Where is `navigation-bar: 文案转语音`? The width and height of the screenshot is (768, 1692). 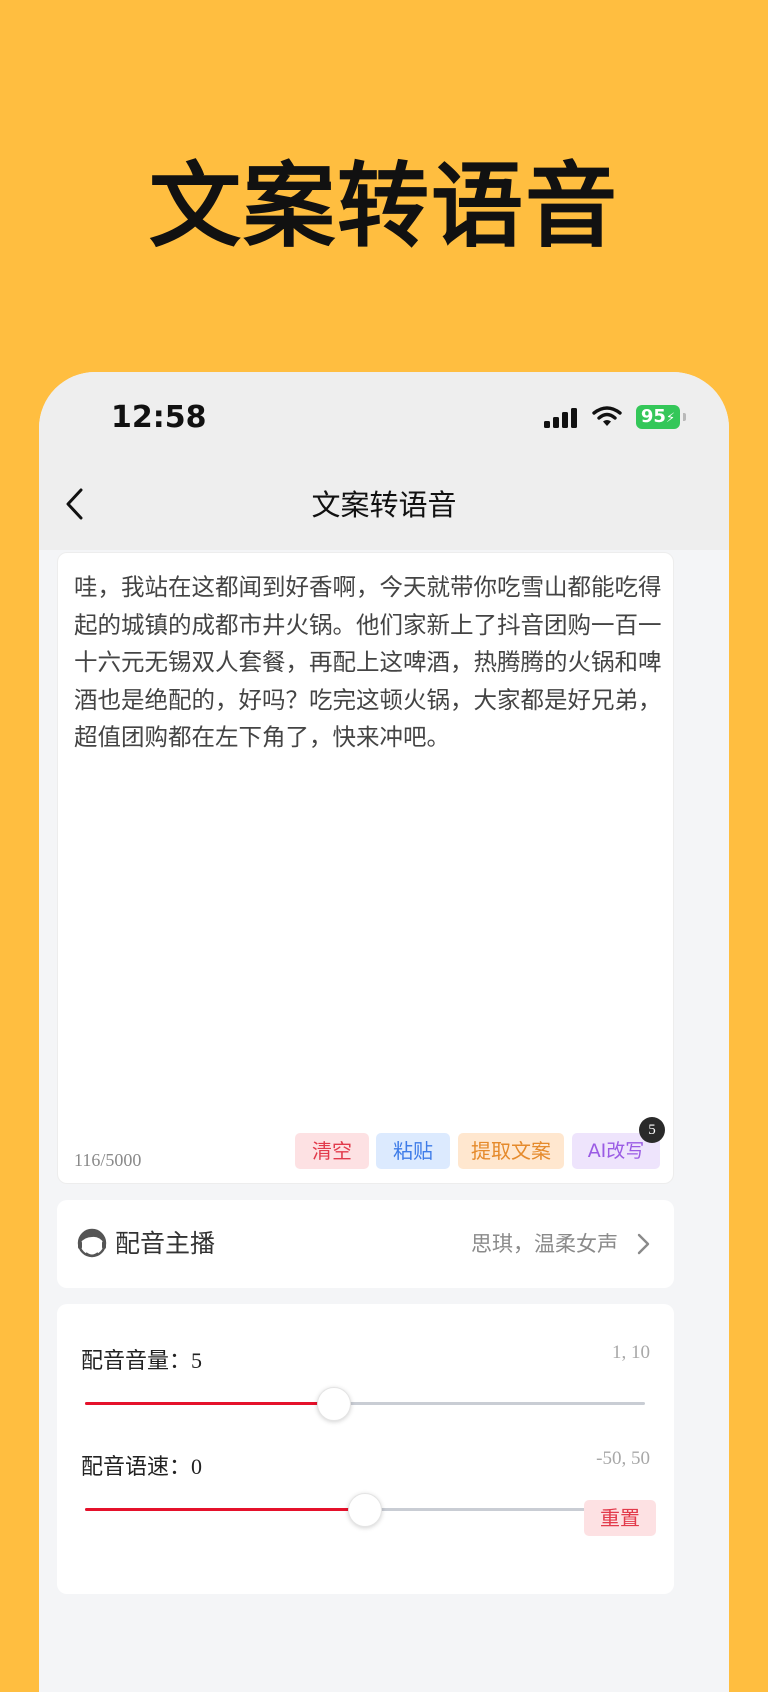 navigation-bar: 文案转语音 is located at coordinates (384, 505).